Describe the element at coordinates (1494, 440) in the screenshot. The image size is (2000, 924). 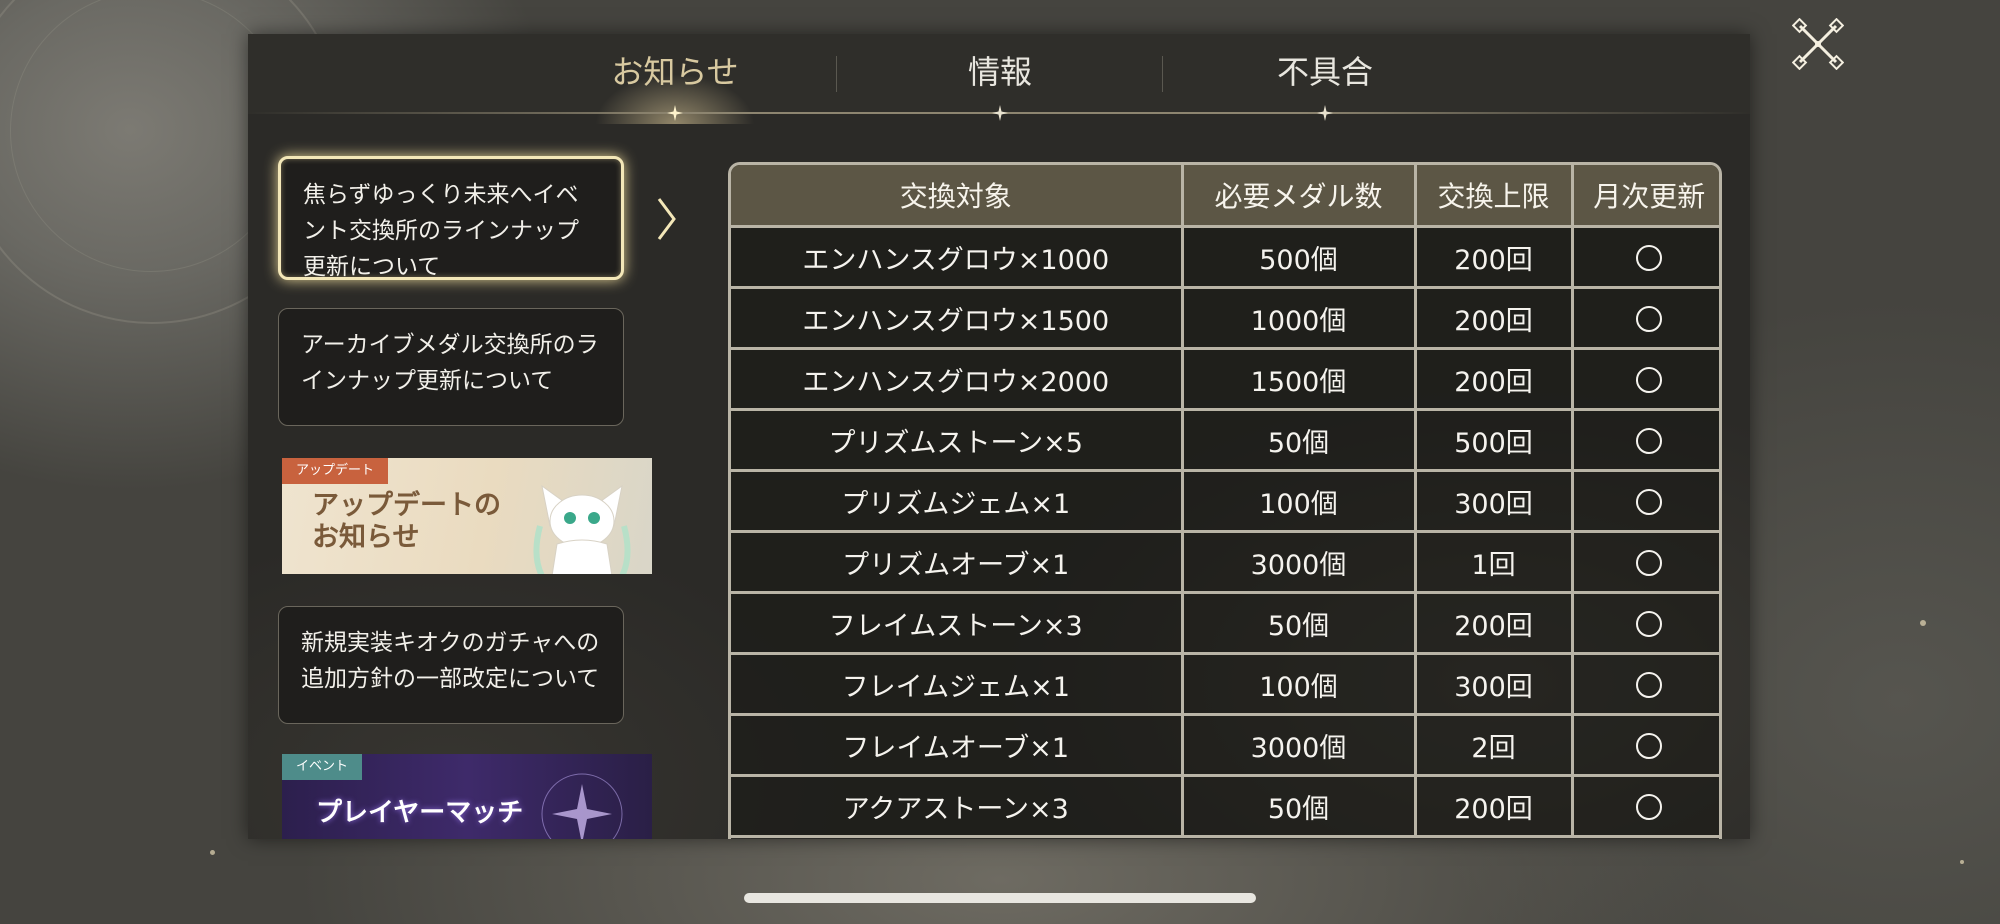
I see `limit-cell: 500回` at that location.